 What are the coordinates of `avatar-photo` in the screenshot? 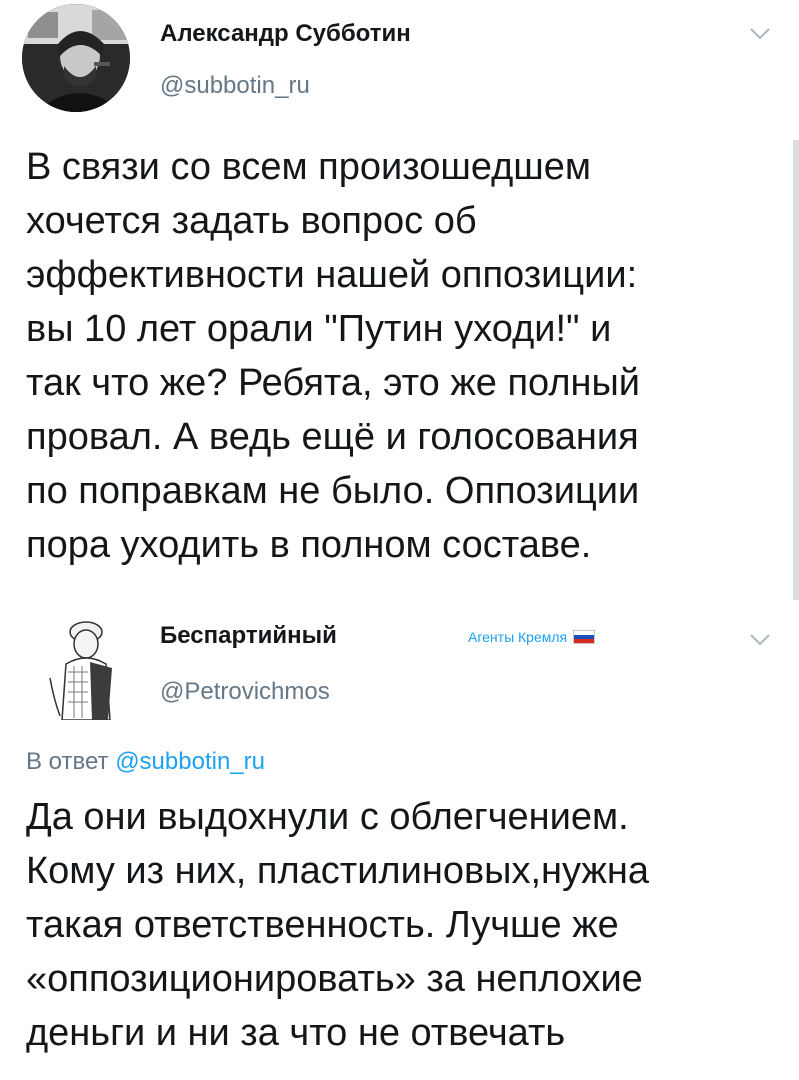 It's located at (76, 58).